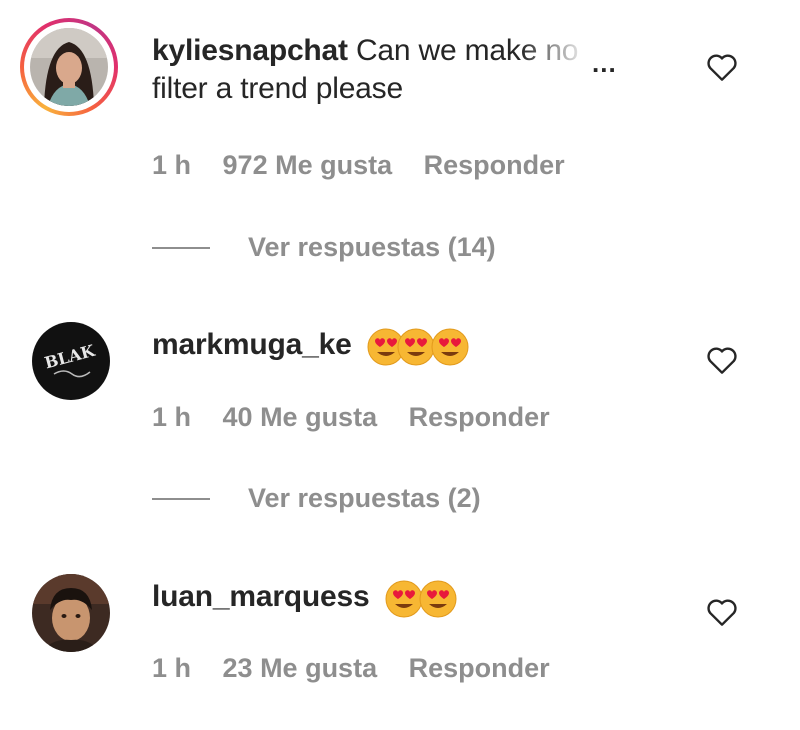  I want to click on view-replies-label: Ver respuestas (14), so click(372, 247).